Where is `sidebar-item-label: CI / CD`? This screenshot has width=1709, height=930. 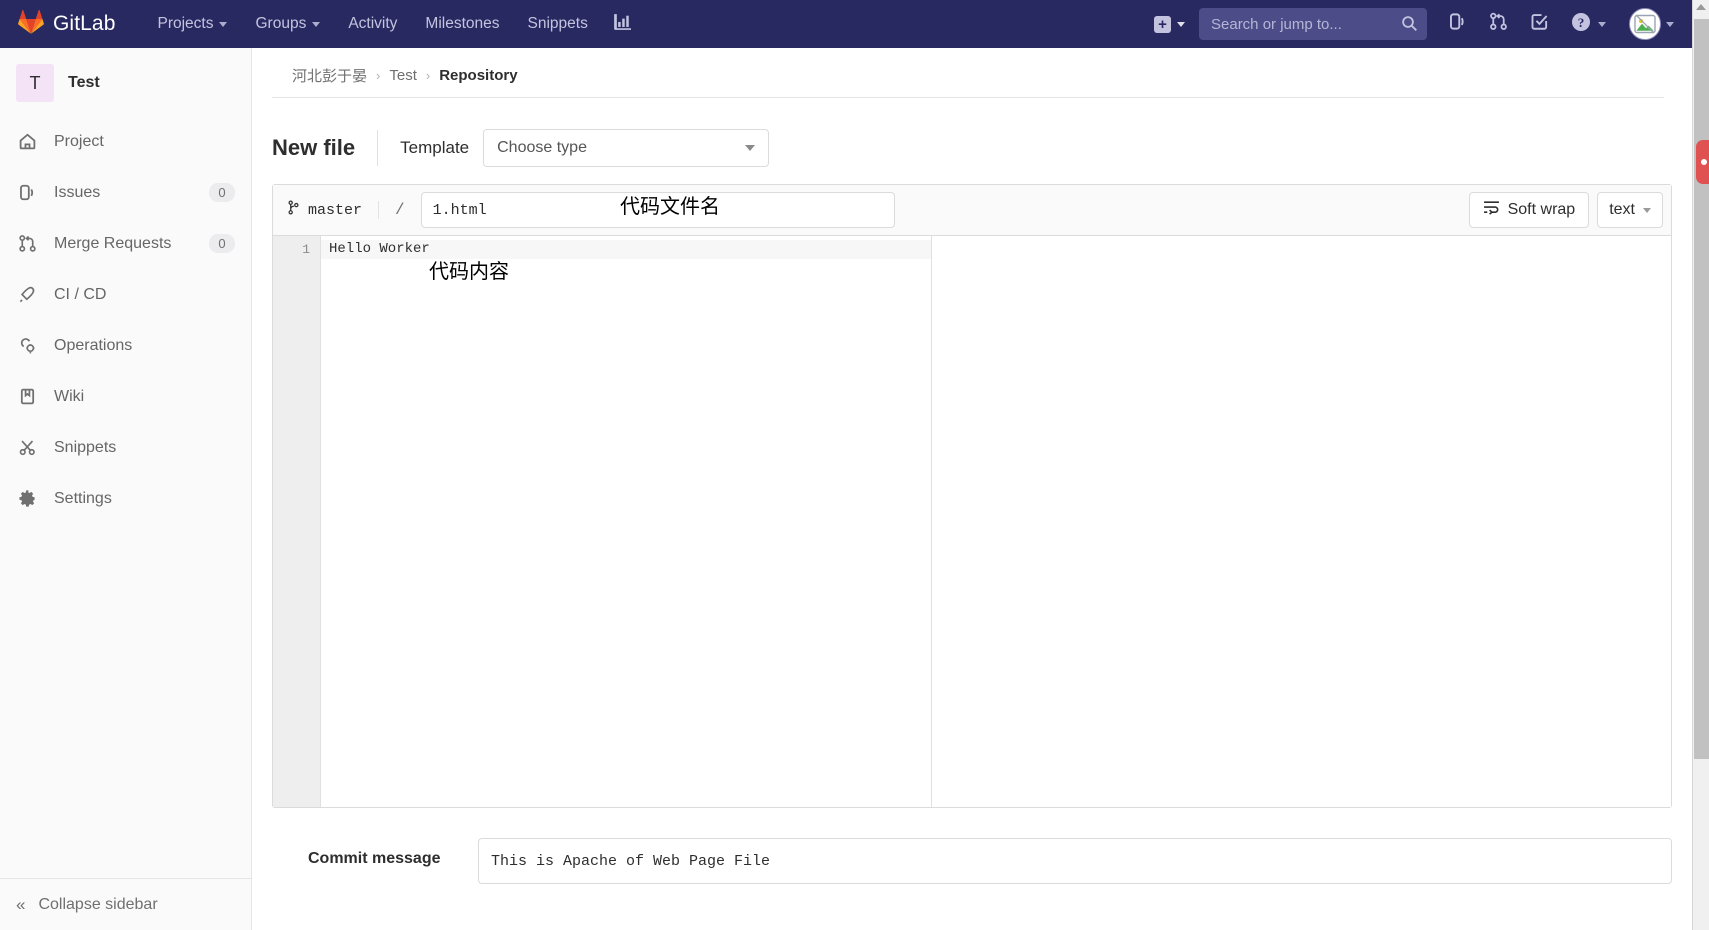
sidebar-item-label: CI / CD is located at coordinates (80, 294).